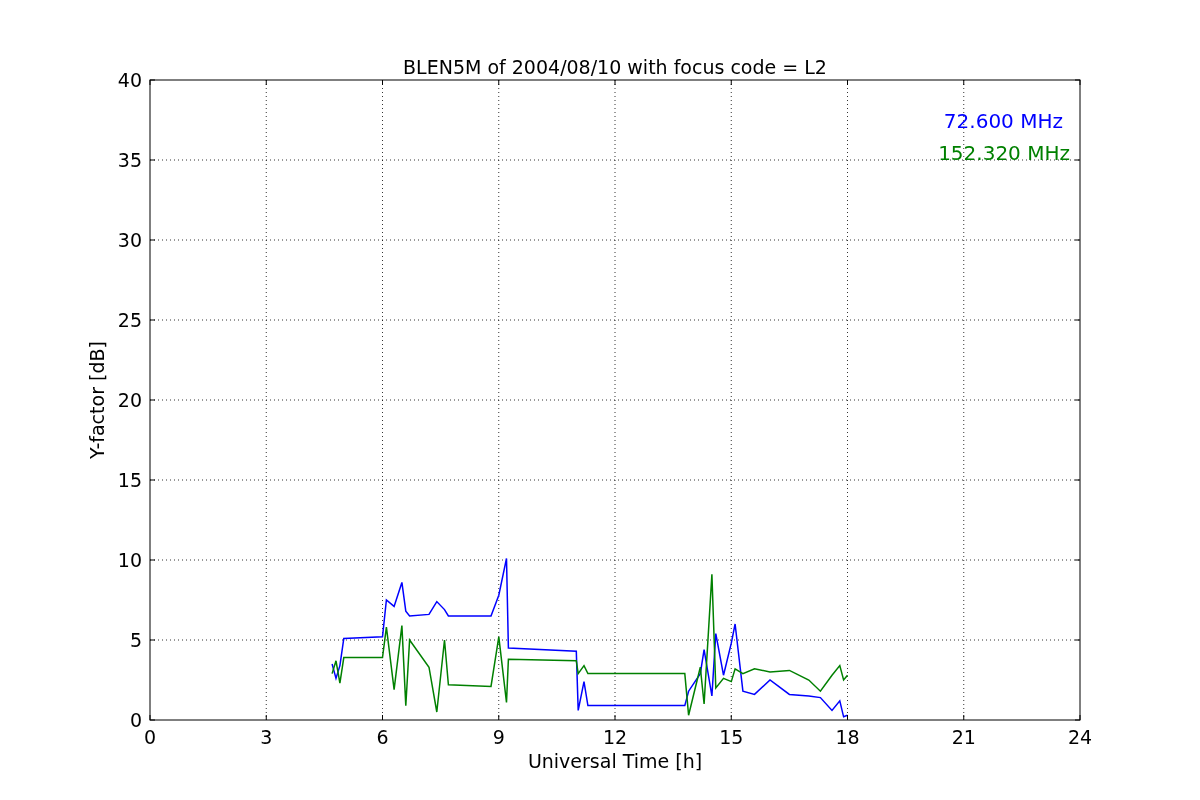  I want to click on y-tick-label: 35, so click(129, 160).